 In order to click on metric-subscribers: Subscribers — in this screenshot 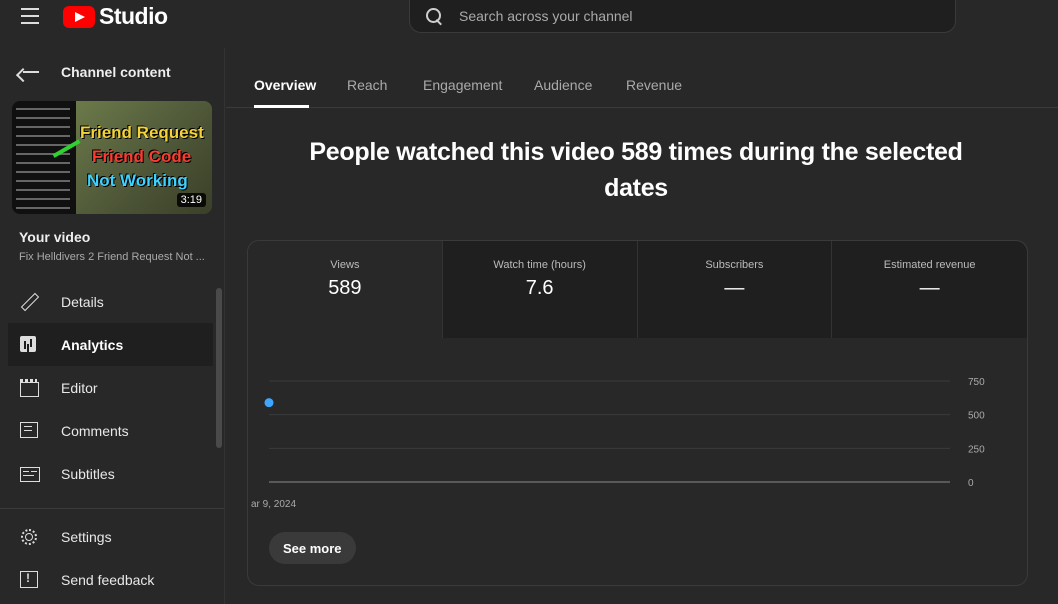, I will do `click(735, 289)`.